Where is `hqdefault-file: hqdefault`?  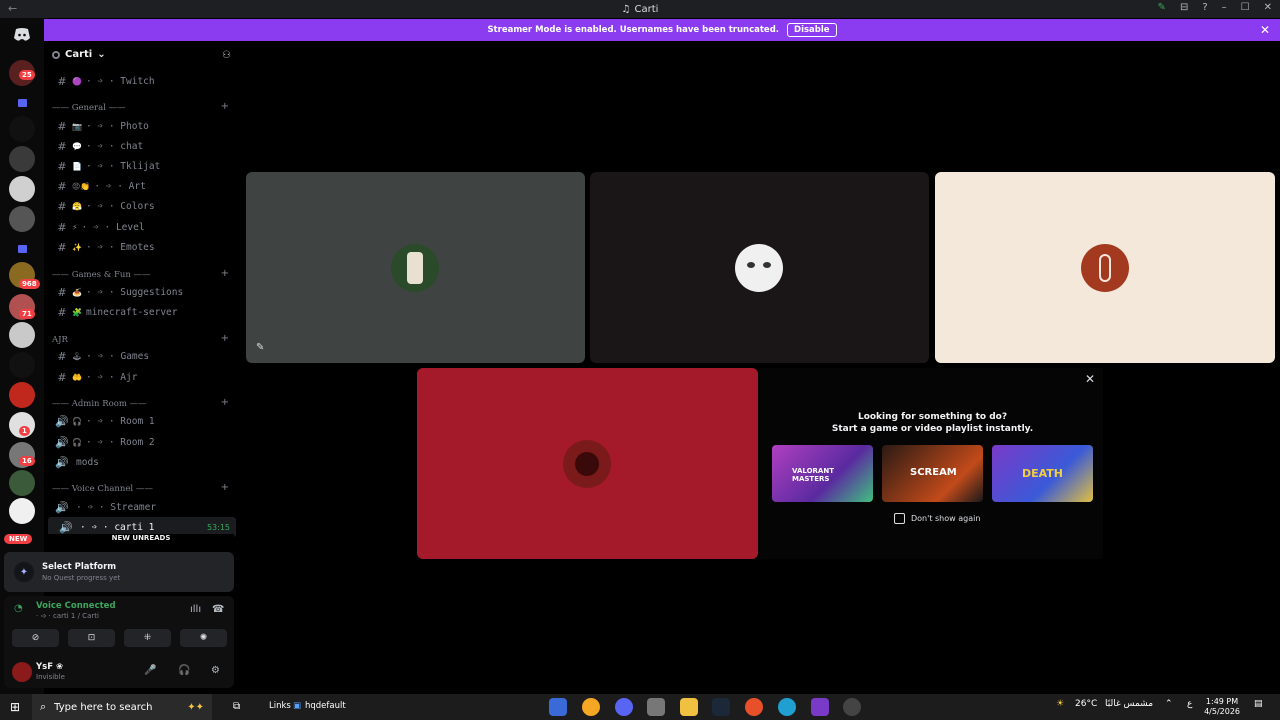
hqdefault-file: hqdefault is located at coordinates (325, 706).